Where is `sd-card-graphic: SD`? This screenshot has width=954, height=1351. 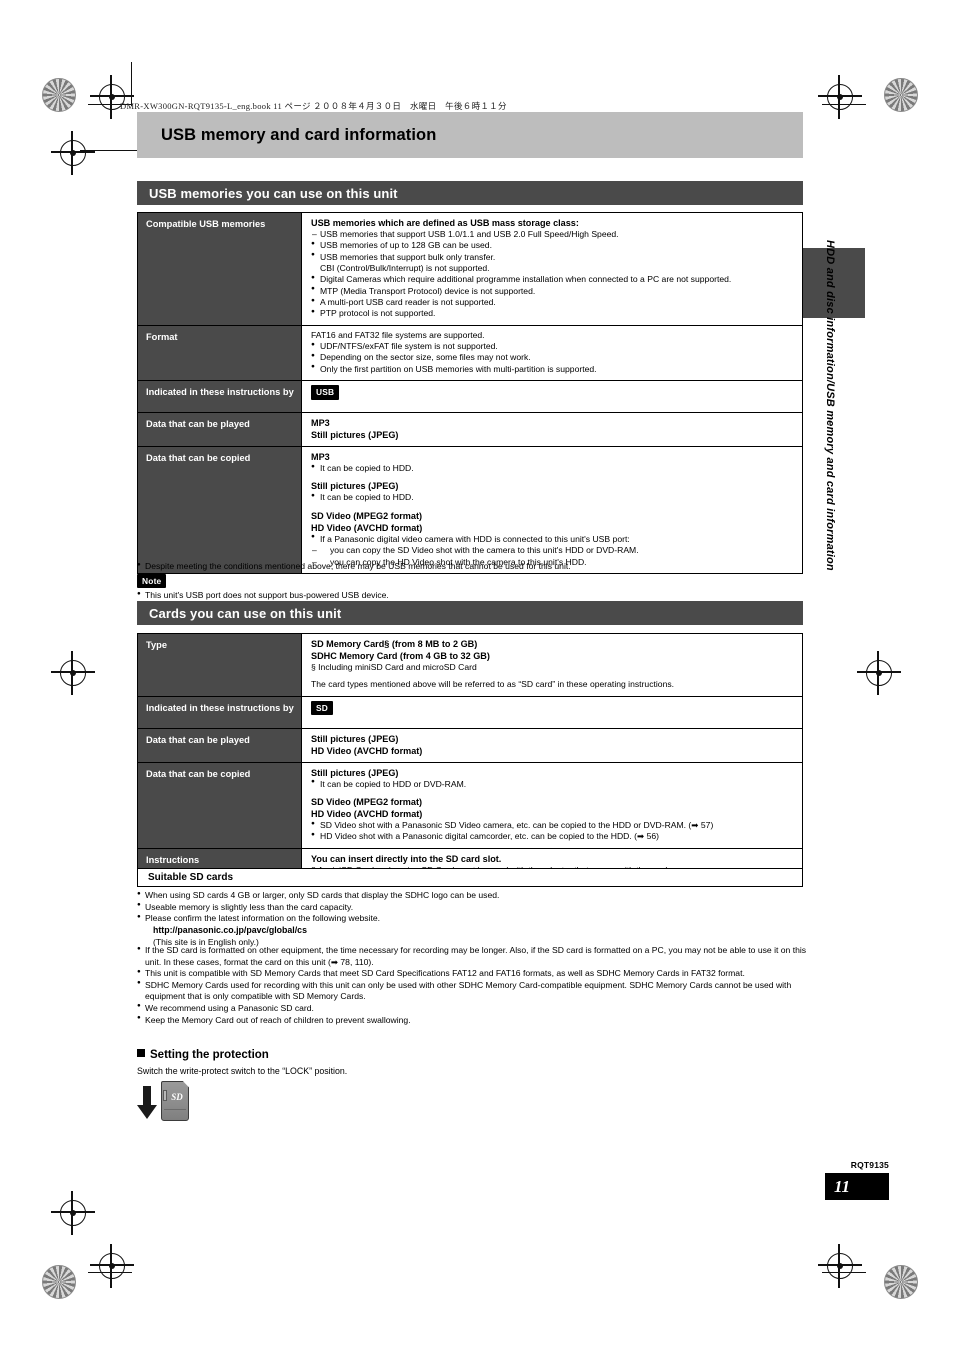 sd-card-graphic: SD is located at coordinates (175, 1101).